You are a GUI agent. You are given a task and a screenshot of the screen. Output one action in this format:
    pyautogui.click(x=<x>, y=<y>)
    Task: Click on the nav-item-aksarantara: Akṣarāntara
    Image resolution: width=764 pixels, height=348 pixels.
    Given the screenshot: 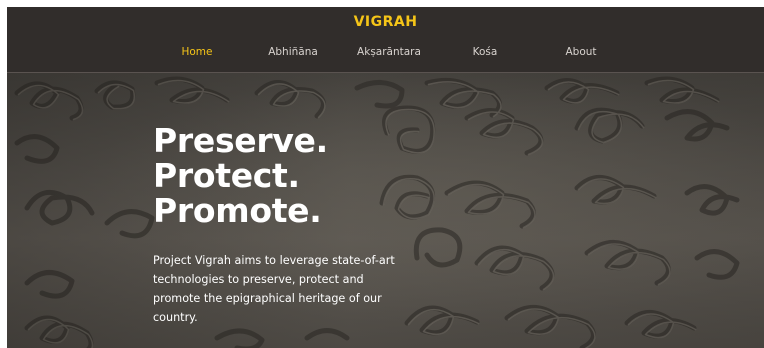 What is the action you would take?
    pyautogui.click(x=389, y=52)
    